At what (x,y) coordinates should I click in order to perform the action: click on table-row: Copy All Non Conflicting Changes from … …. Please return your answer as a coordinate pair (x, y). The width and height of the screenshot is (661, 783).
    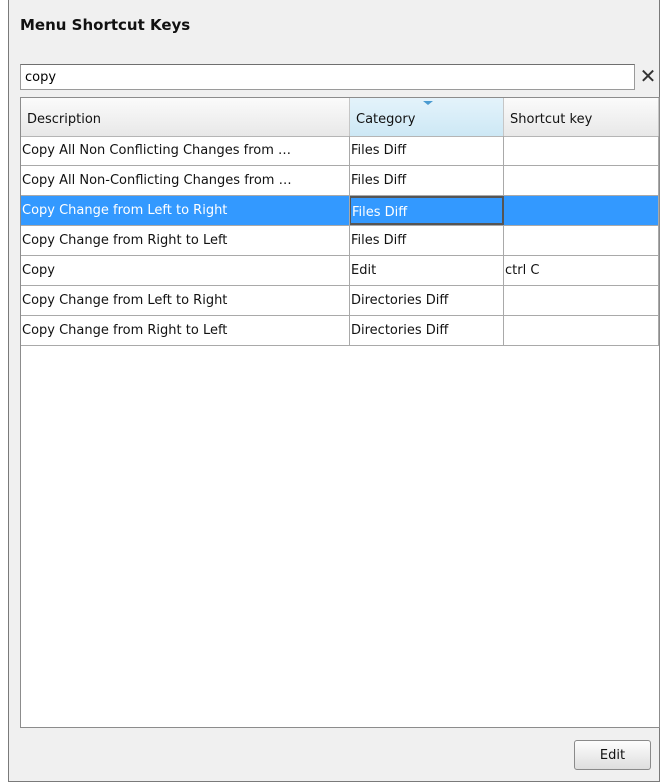
    Looking at the image, I should click on (340, 151).